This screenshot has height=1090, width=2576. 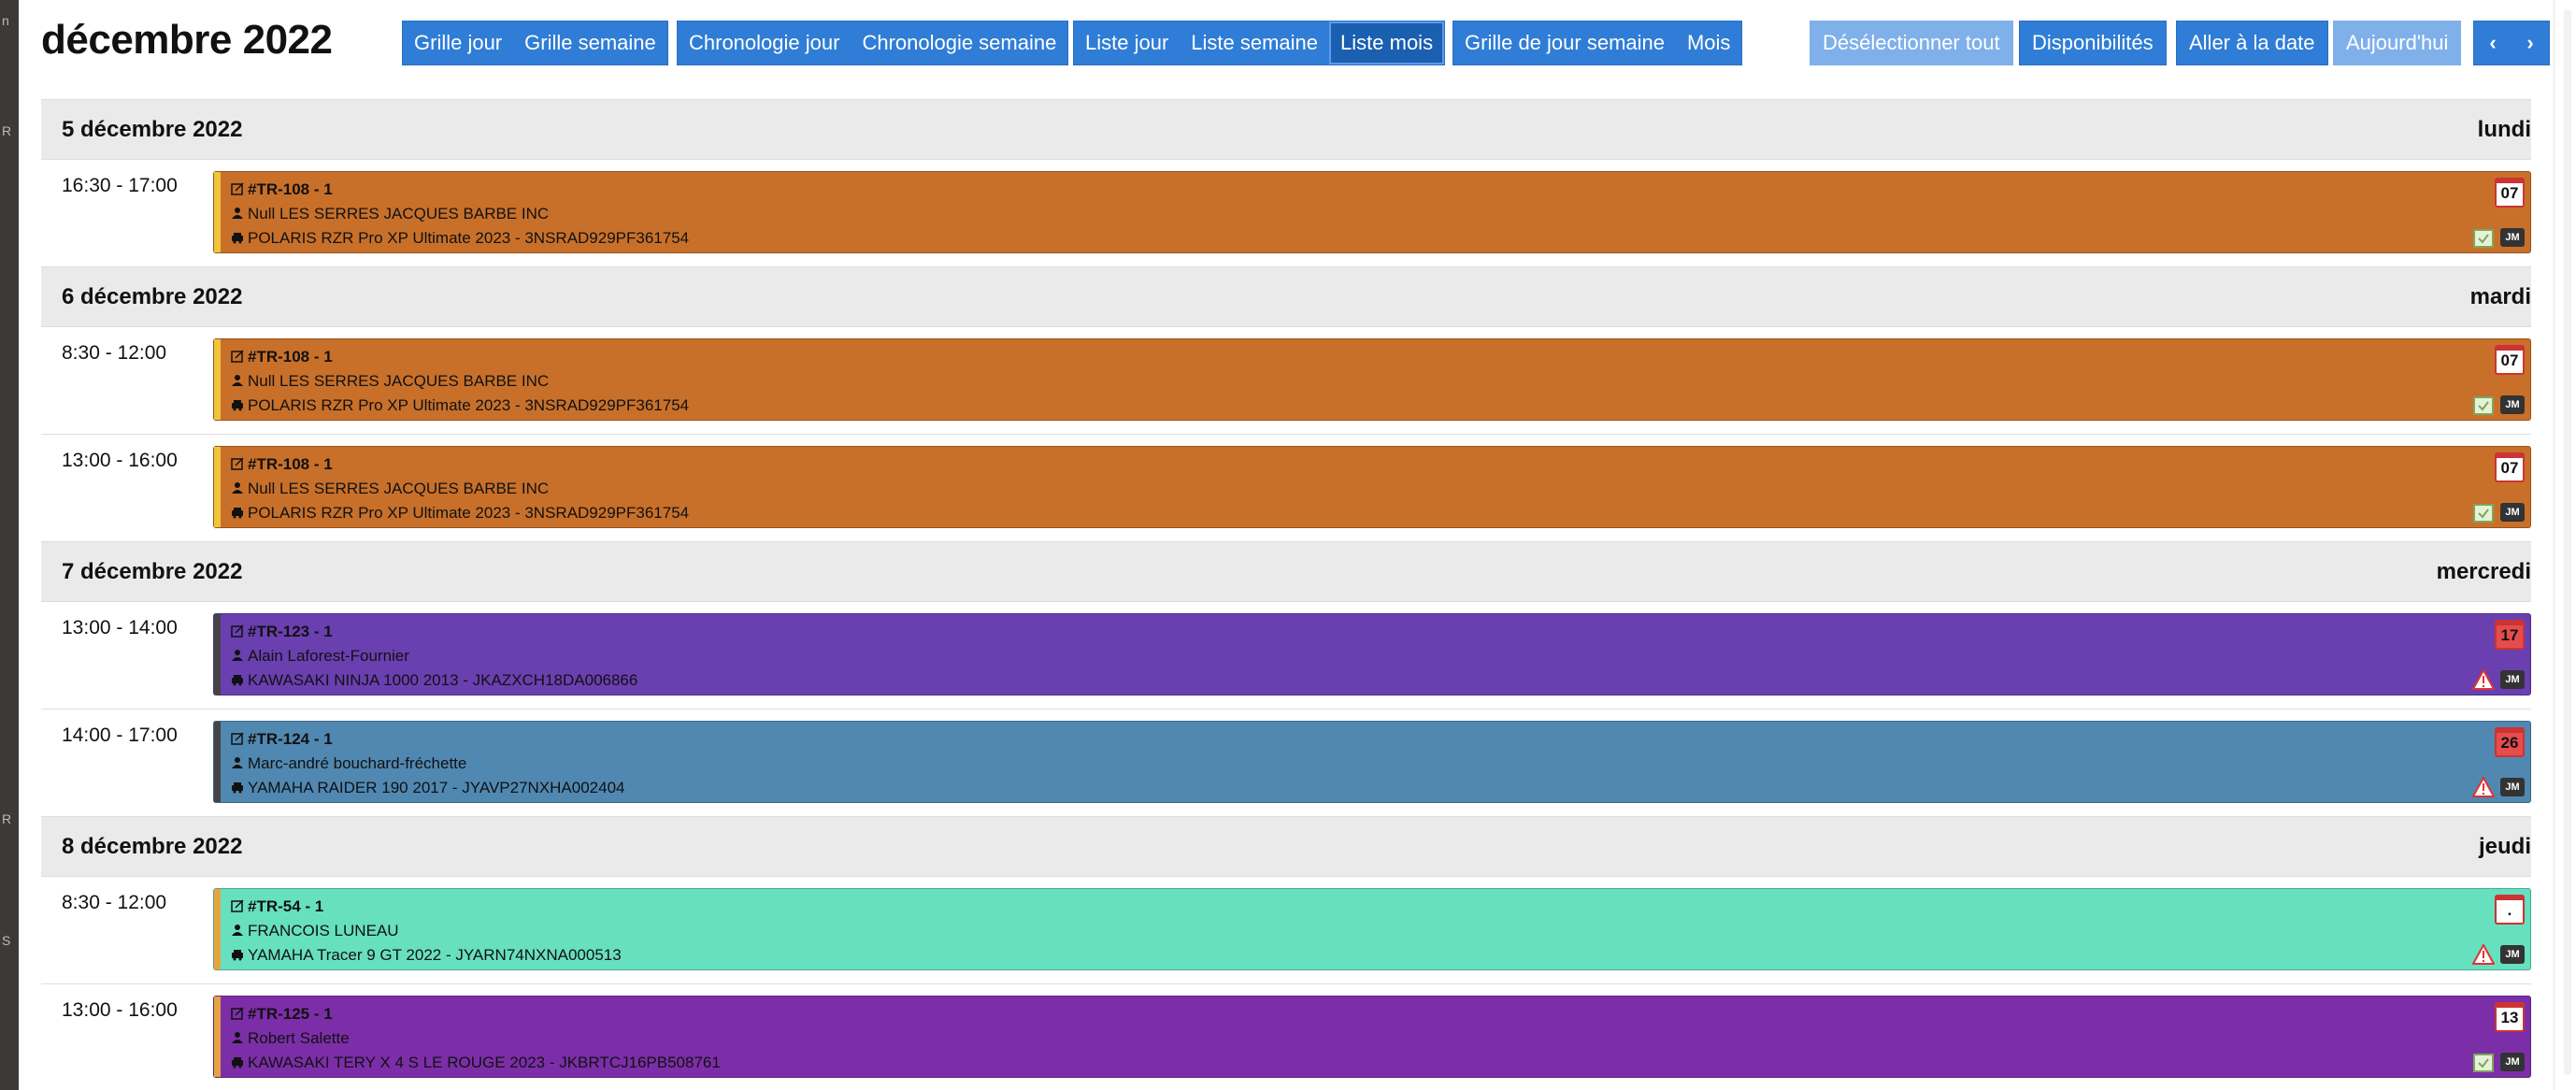 What do you see at coordinates (323, 930) in the screenshot?
I see `event-client: FRANCOIS LUNEAU` at bounding box center [323, 930].